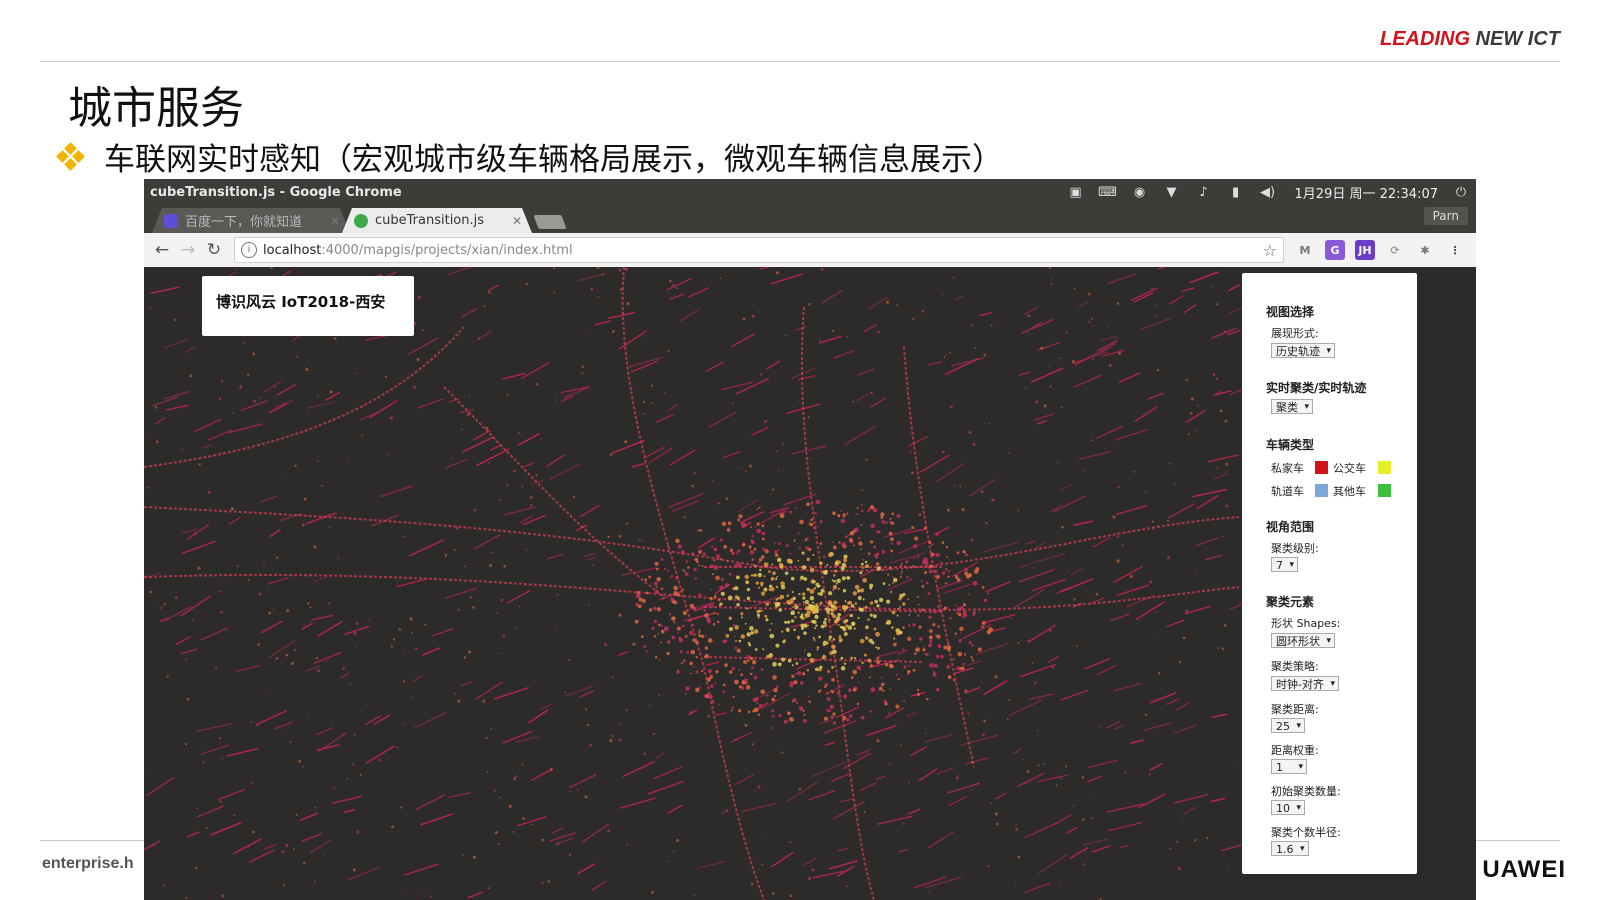 The width and height of the screenshot is (1600, 900). I want to click on bus-swatch, so click(1384, 467).